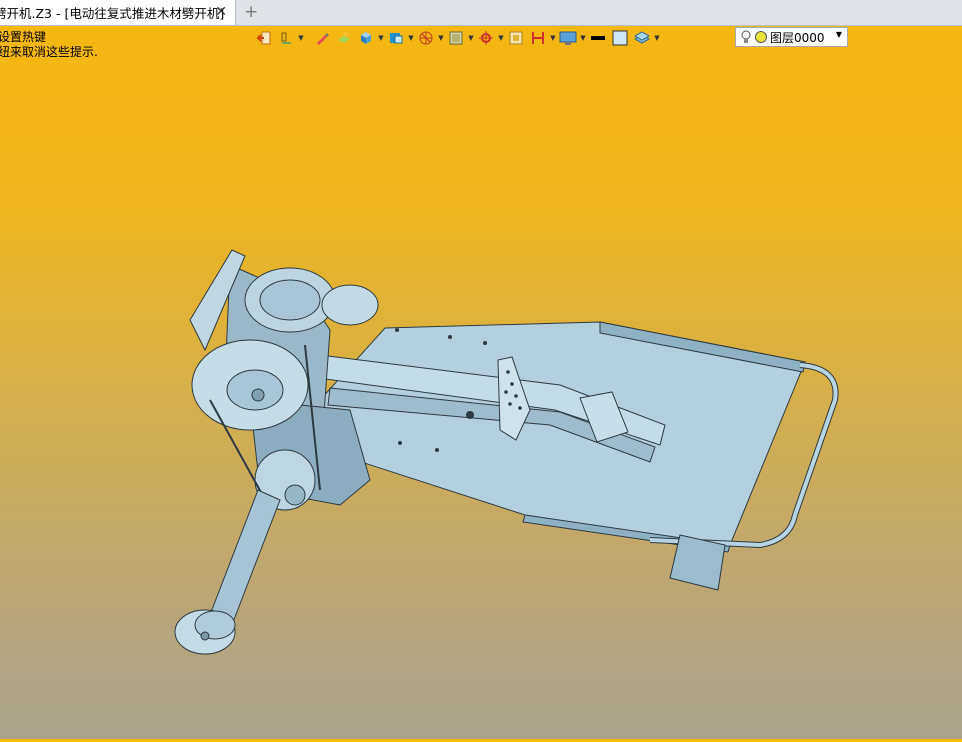 The height and width of the screenshot is (742, 962). Describe the element at coordinates (486, 38) in the screenshot. I see `snap-icon` at that location.